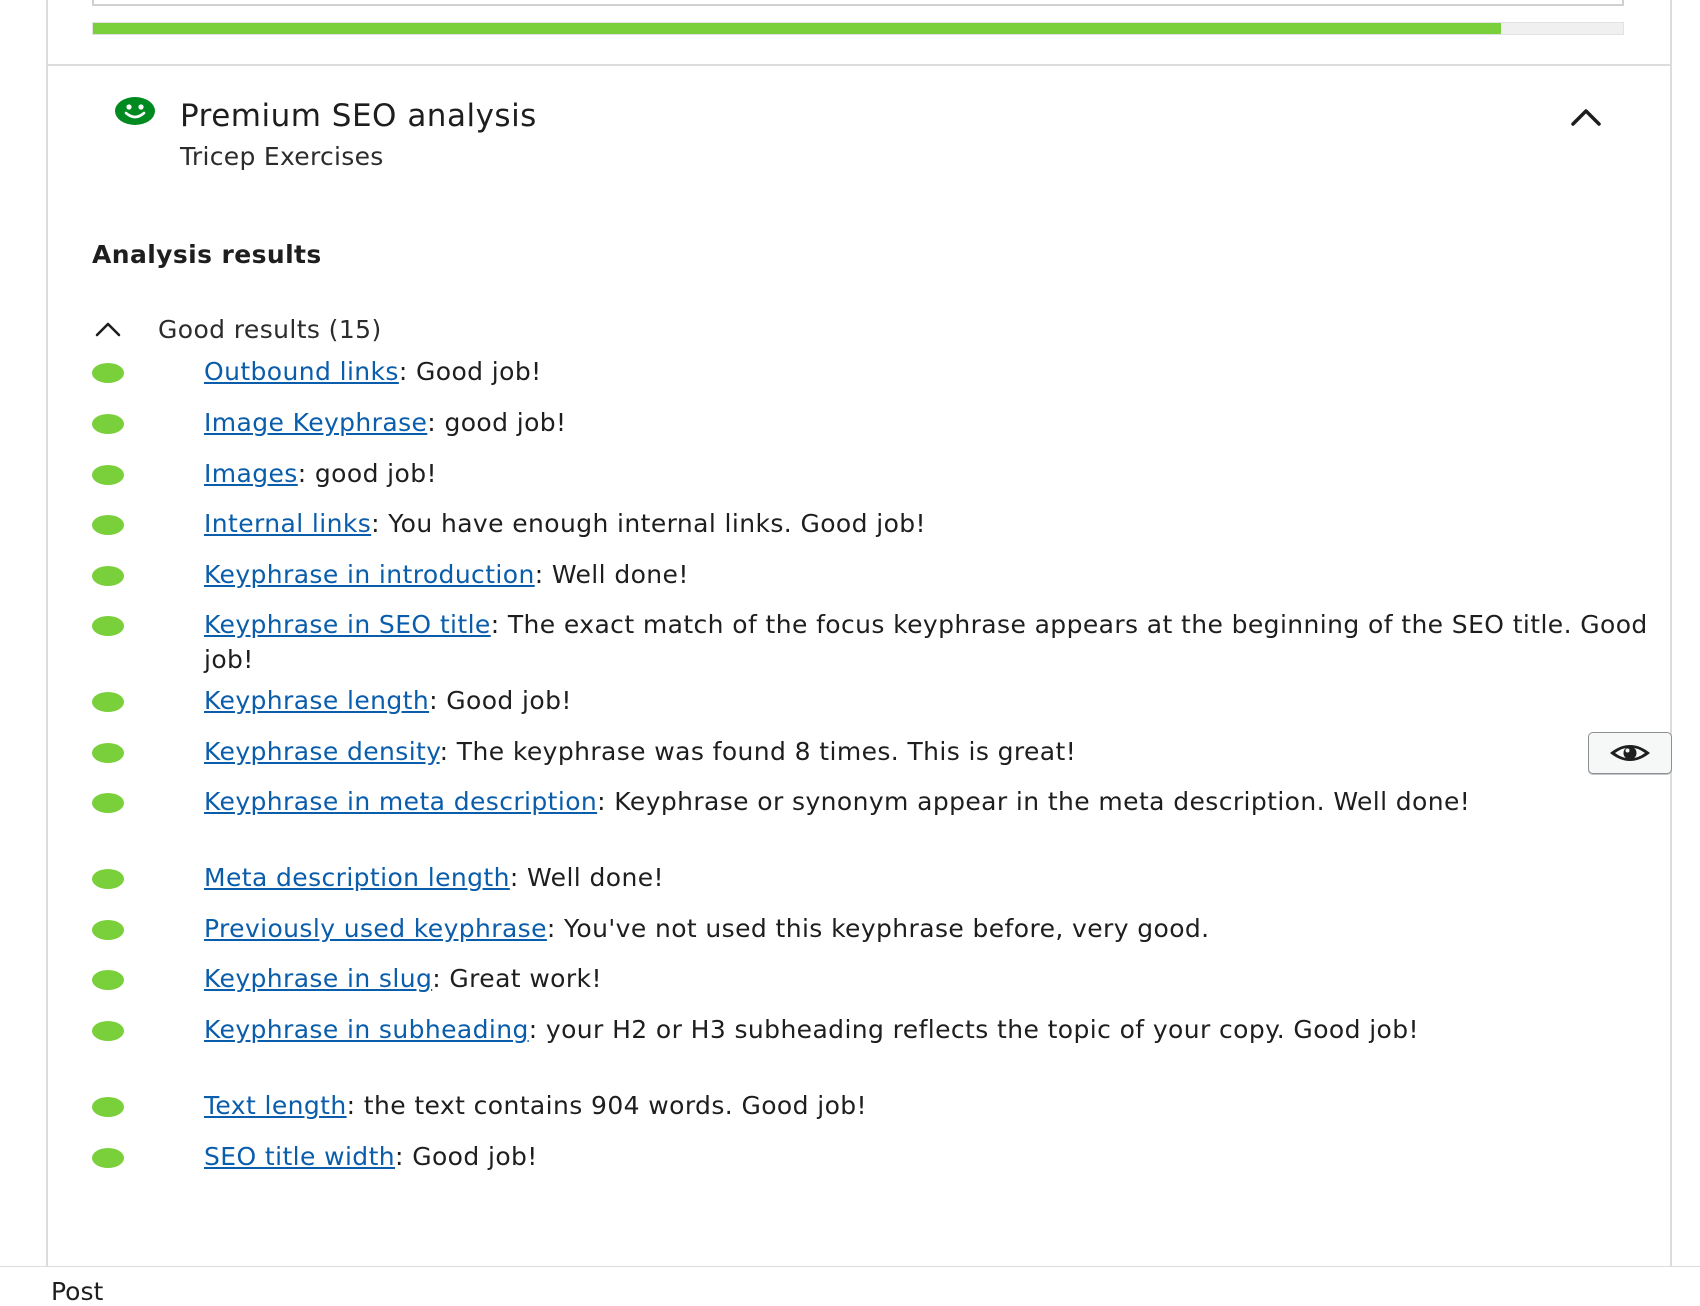 This screenshot has height=1306, width=1700. What do you see at coordinates (299, 1156) in the screenshot?
I see `result-link: SEO title width` at bounding box center [299, 1156].